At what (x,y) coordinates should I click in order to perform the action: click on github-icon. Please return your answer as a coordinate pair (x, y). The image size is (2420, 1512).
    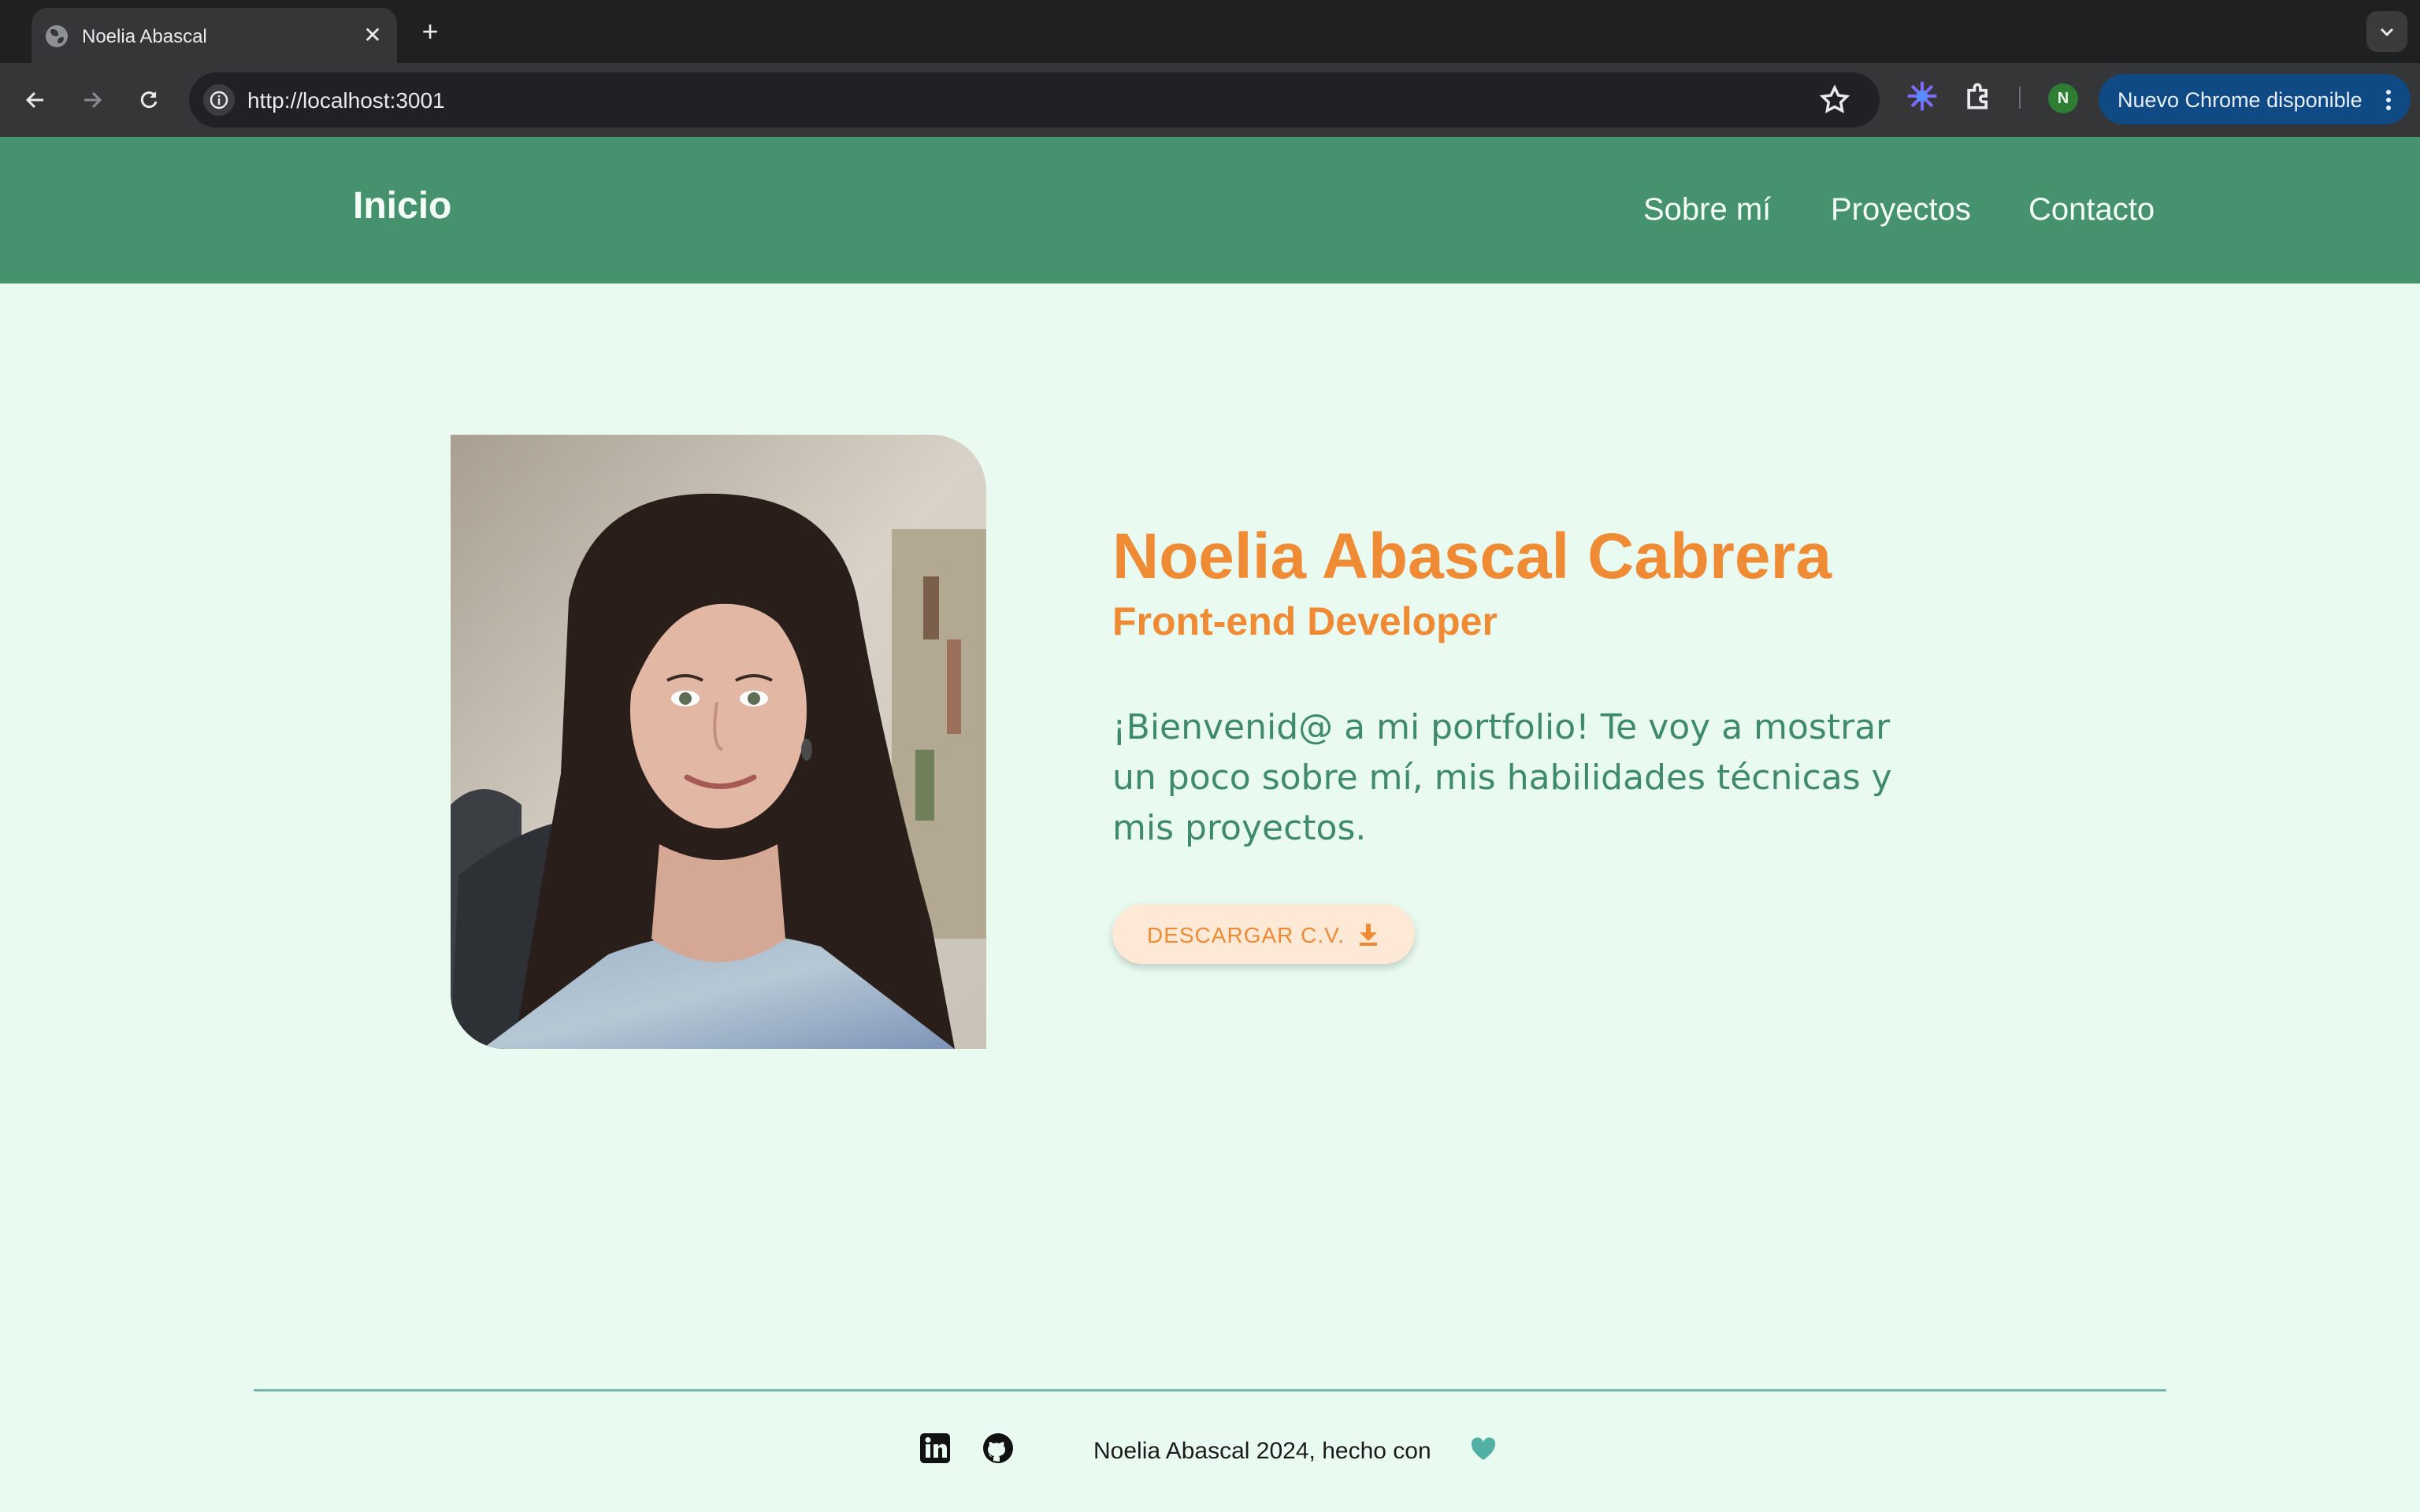
    Looking at the image, I should click on (999, 1448).